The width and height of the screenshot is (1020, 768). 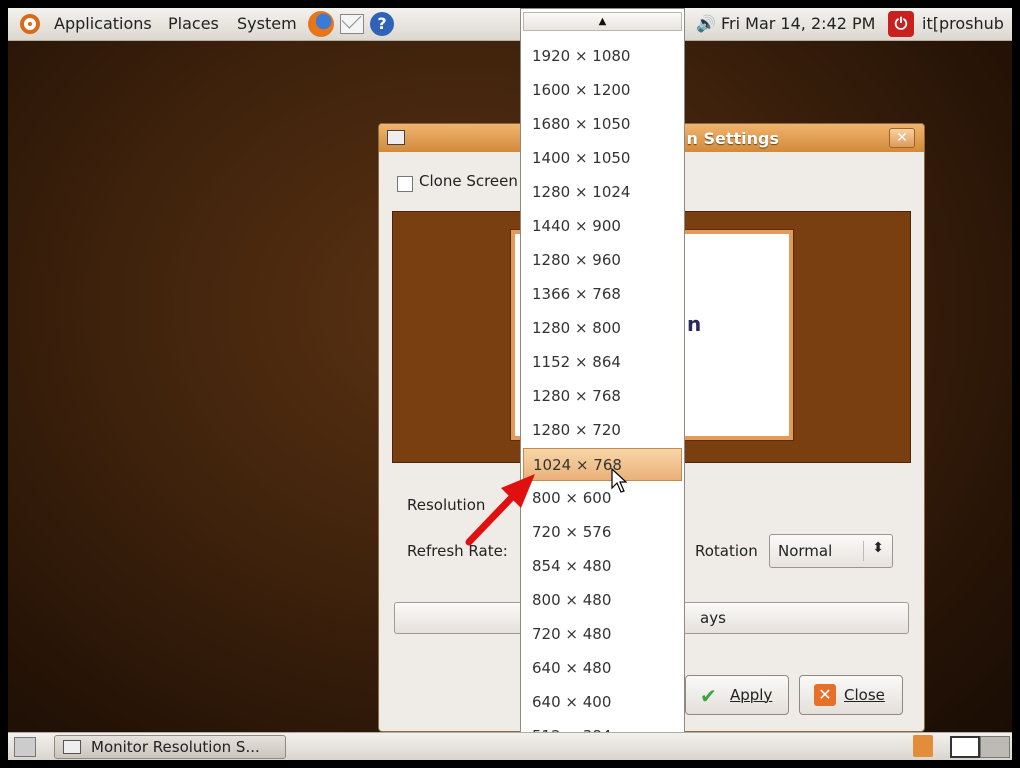 I want to click on resolution-option: 1152 × 864, so click(x=602, y=362).